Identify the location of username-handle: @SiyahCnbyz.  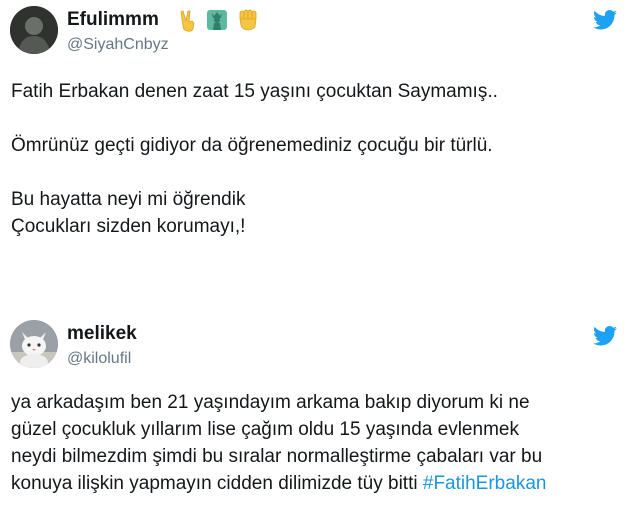
(118, 45).